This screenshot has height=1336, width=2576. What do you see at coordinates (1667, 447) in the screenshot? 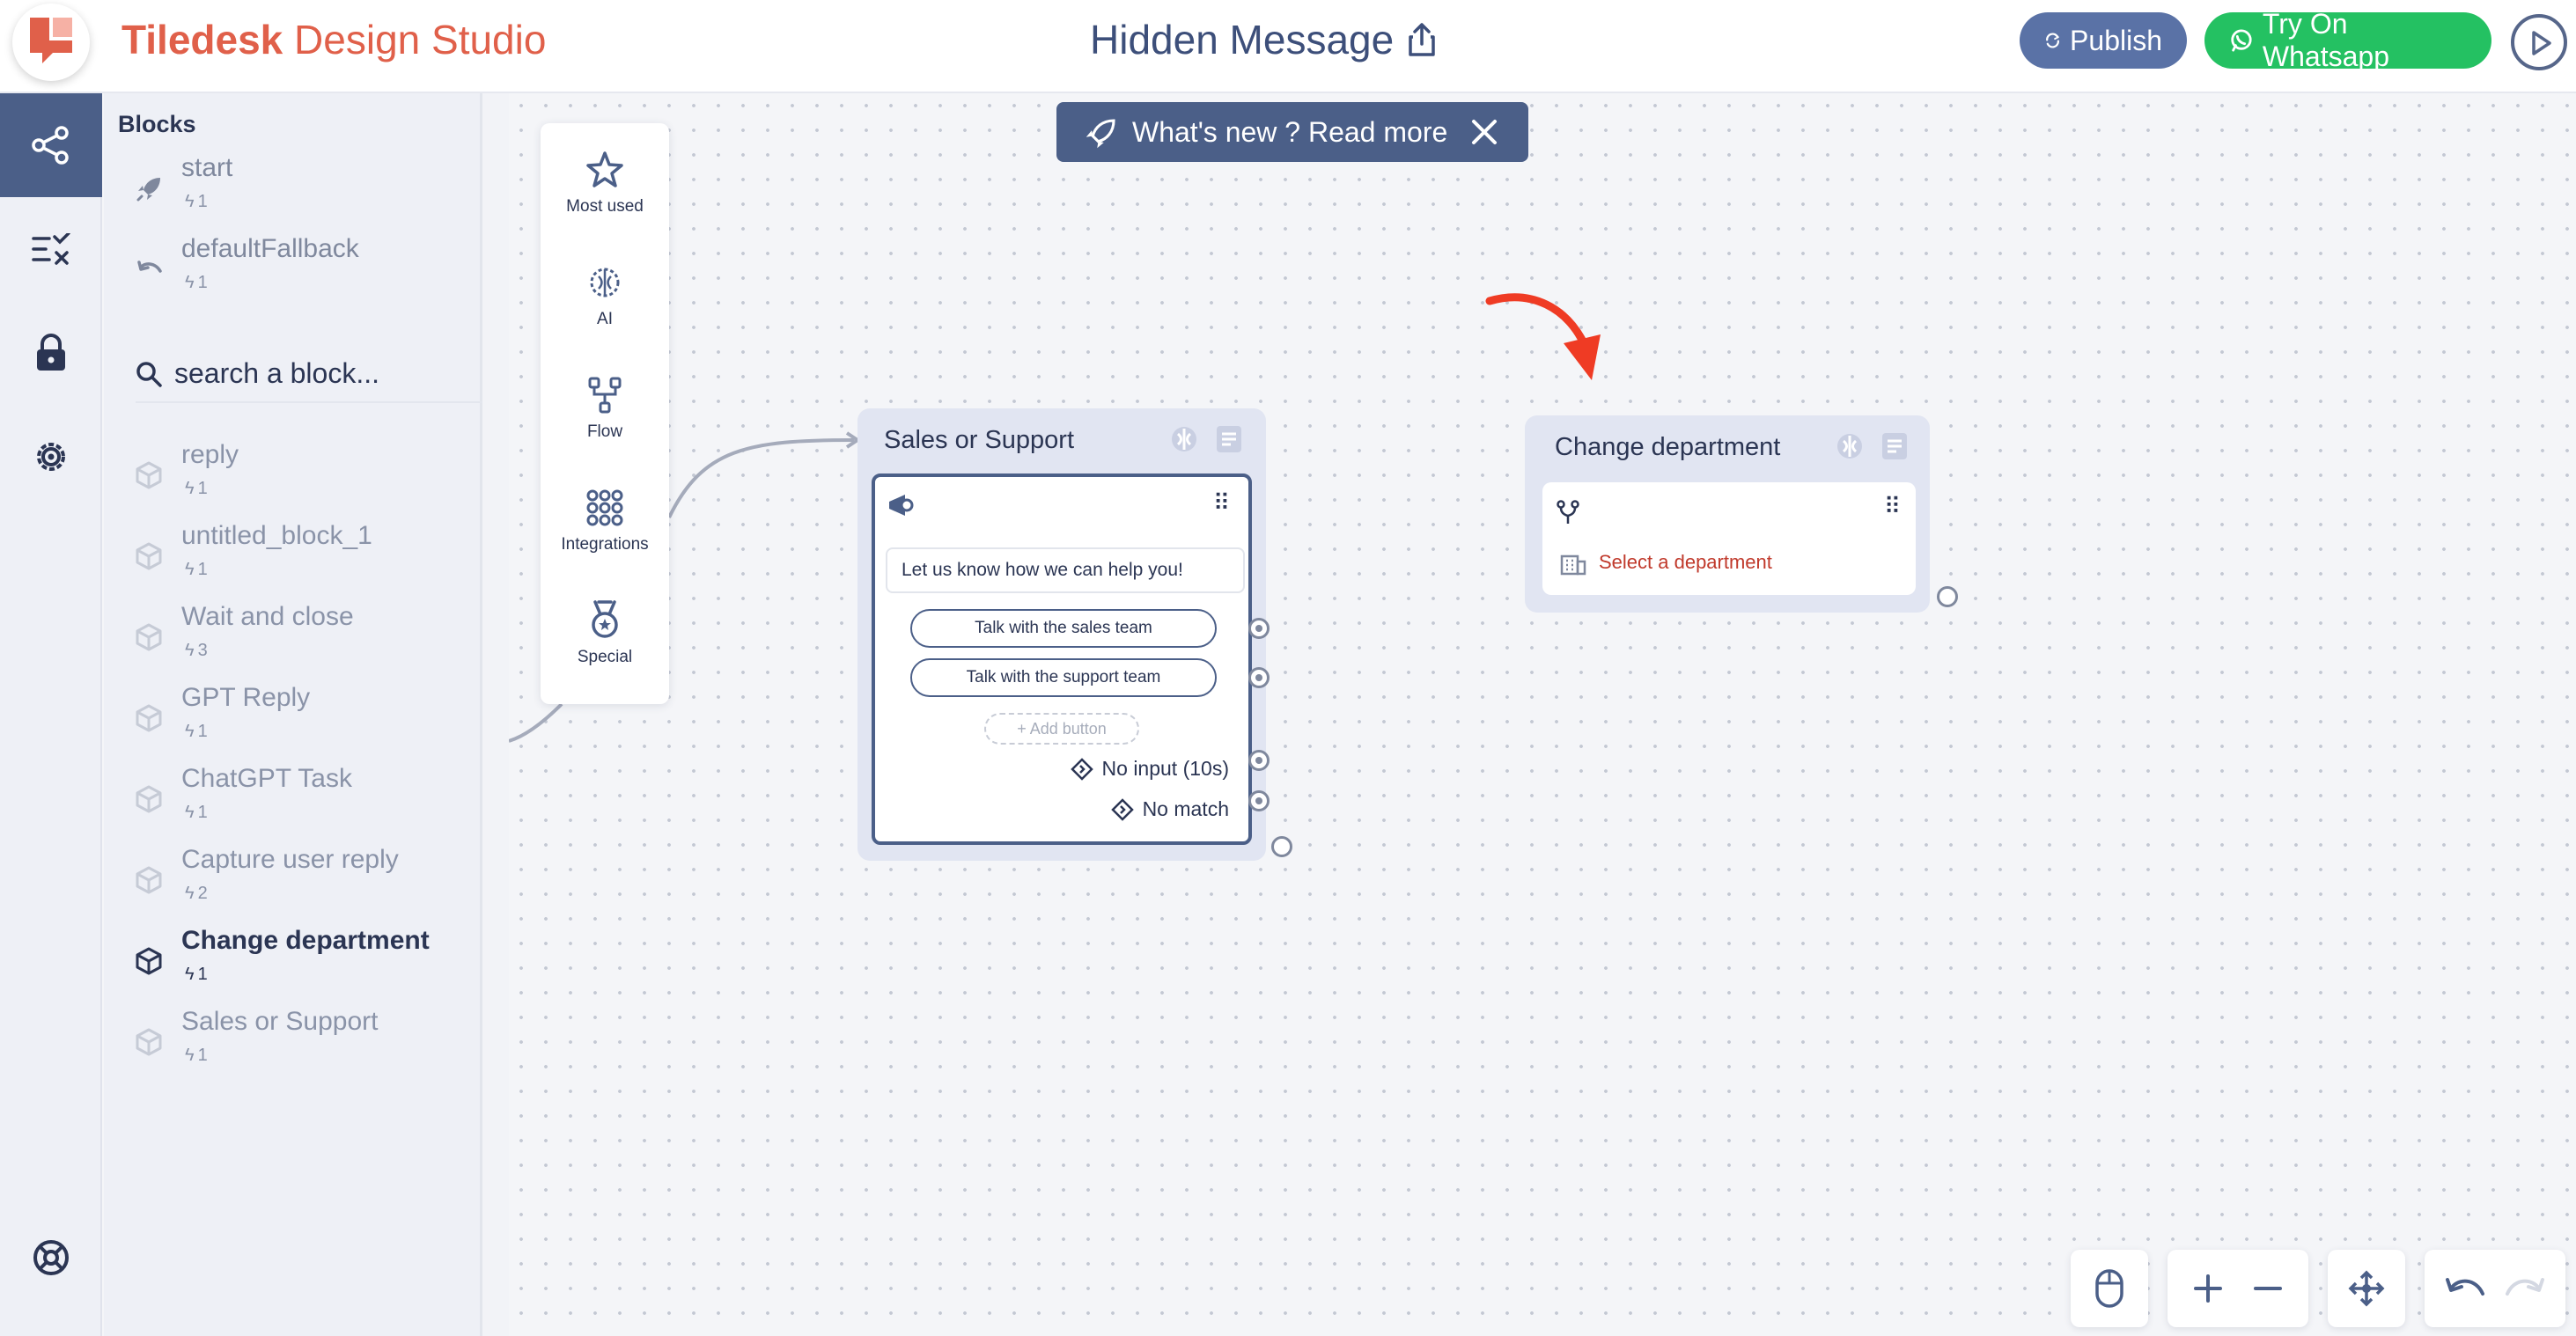
I see `node-title: Change department` at bounding box center [1667, 447].